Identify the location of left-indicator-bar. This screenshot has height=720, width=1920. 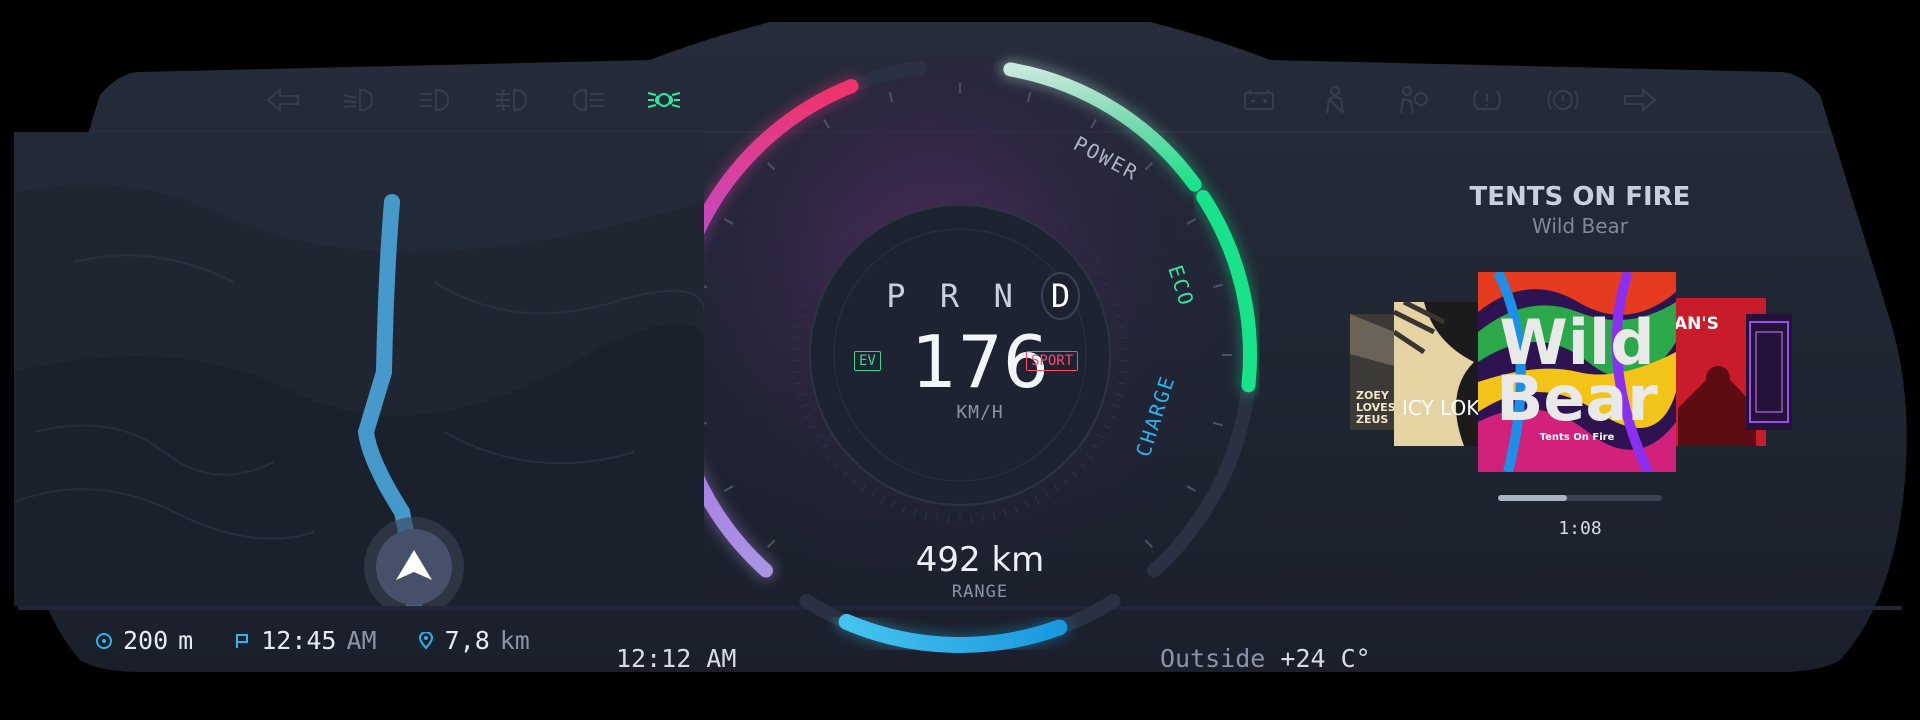
(474, 100).